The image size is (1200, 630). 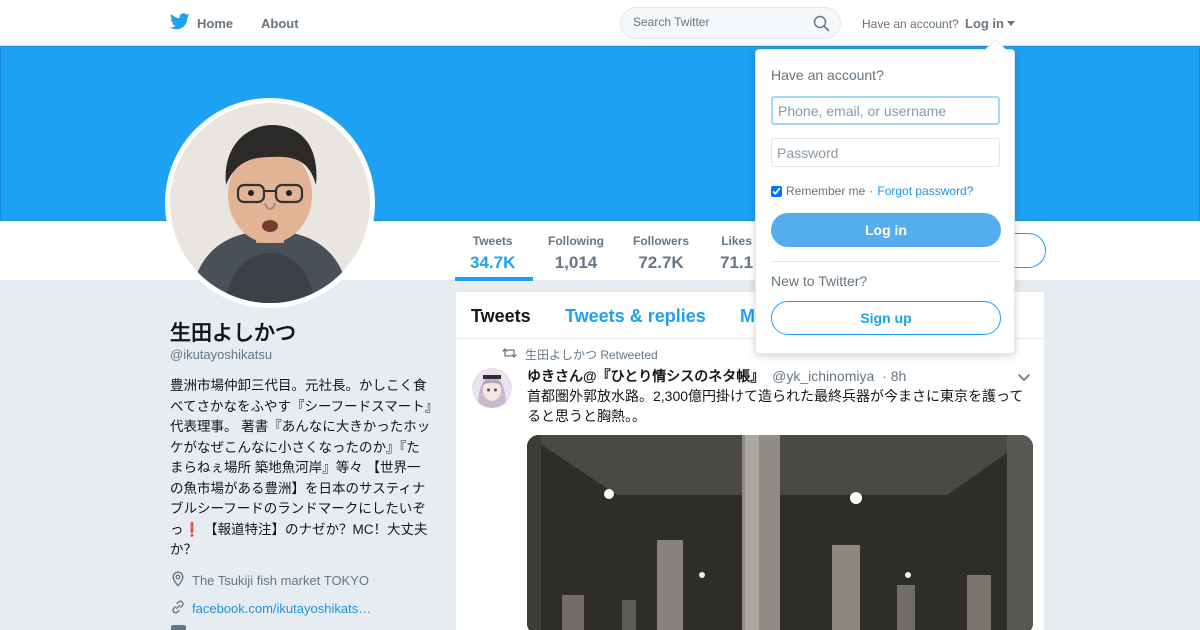 What do you see at coordinates (984, 23) in the screenshot?
I see `login-dropdown-toggle: Log in` at bounding box center [984, 23].